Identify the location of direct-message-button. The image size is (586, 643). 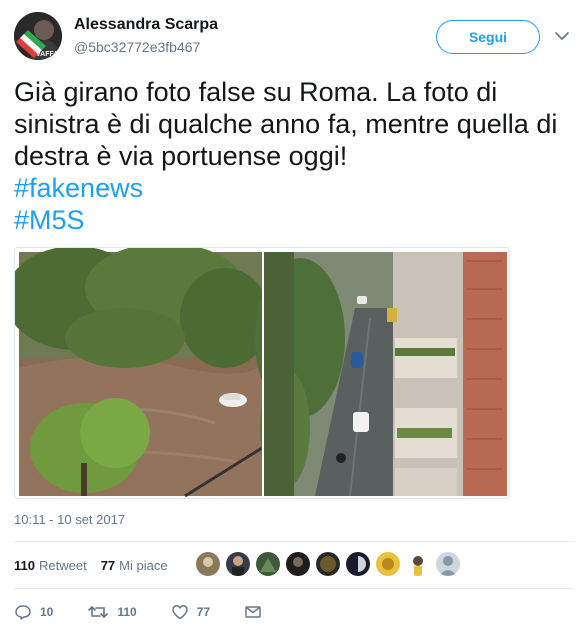
(253, 612).